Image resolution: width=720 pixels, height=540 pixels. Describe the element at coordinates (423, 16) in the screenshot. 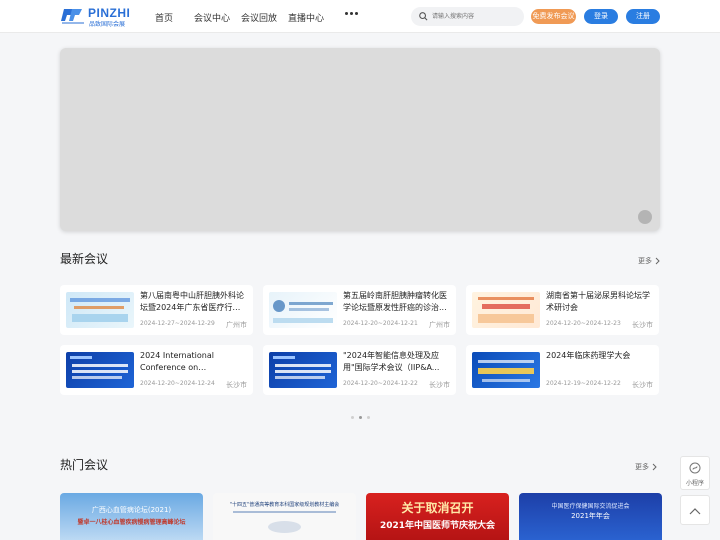

I see `search-icon` at that location.